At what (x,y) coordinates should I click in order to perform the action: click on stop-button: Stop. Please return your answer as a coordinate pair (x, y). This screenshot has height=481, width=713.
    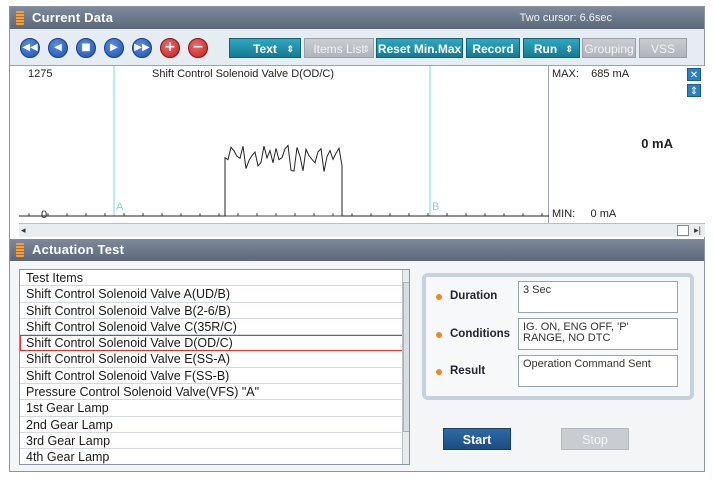
    Looking at the image, I should click on (595, 439).